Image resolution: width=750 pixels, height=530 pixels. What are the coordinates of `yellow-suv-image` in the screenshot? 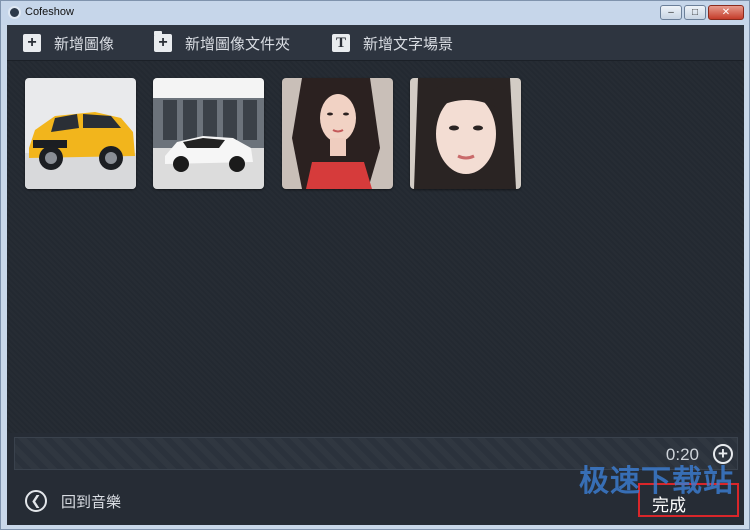 It's located at (80, 133).